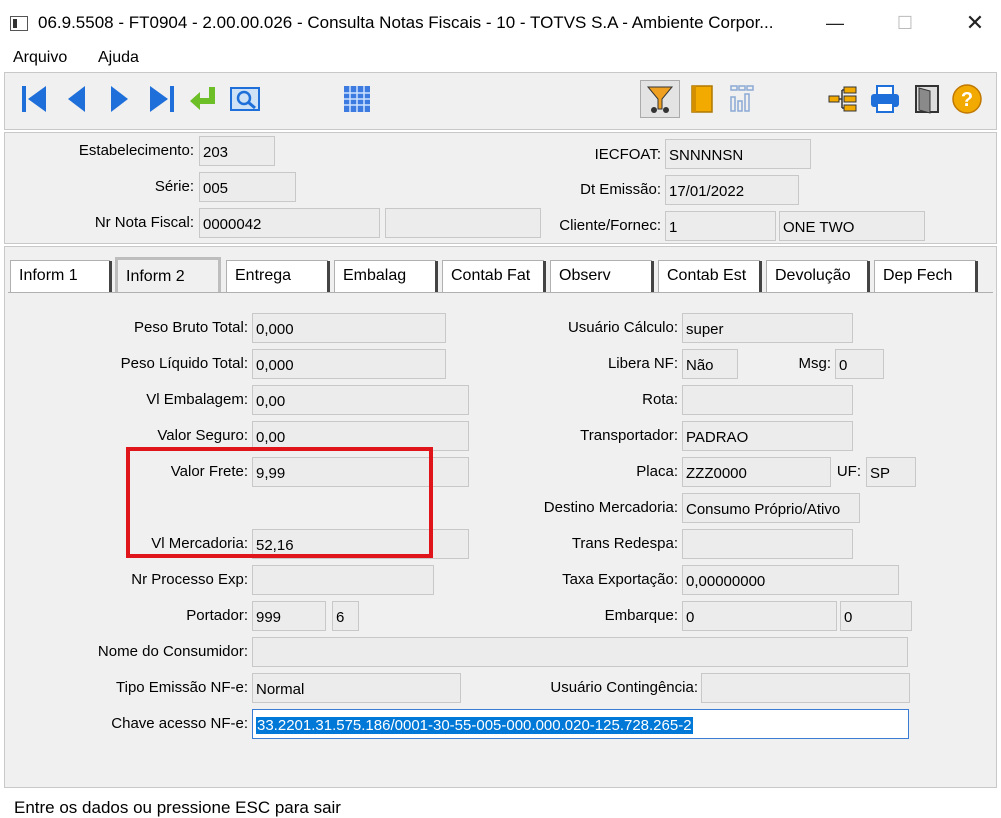 The width and height of the screenshot is (1001, 818). I want to click on dt-emissao-field: 17/01/2022, so click(732, 190).